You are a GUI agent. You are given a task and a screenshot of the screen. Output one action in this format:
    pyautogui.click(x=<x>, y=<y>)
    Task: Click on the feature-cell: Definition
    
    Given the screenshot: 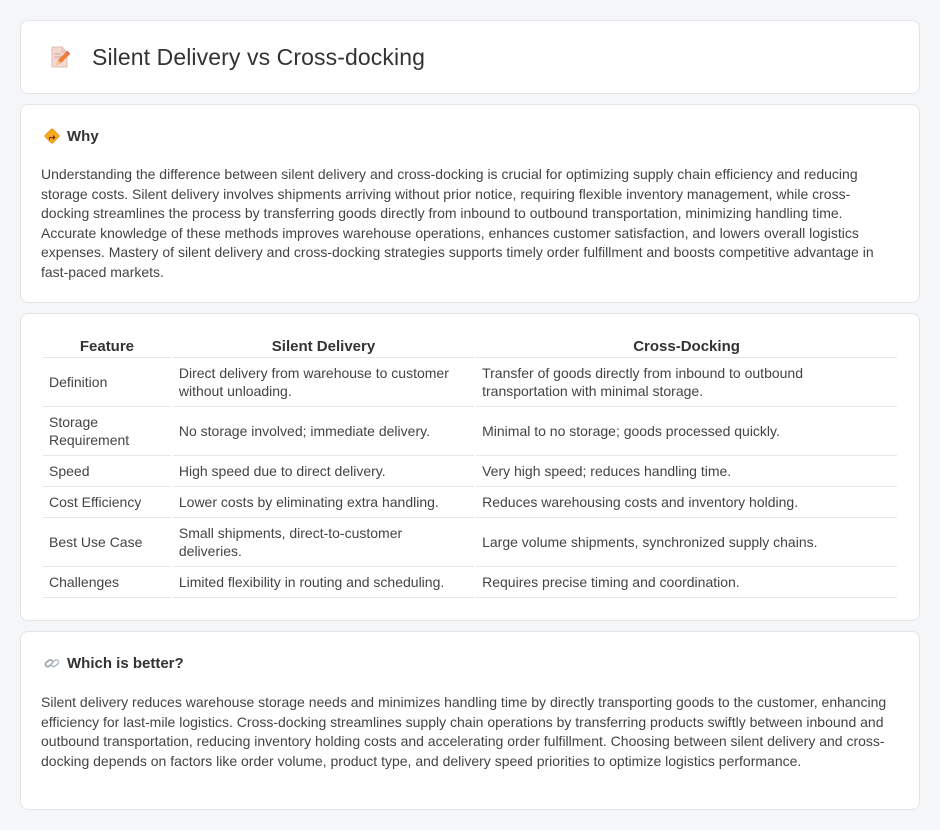 What is the action you would take?
    pyautogui.click(x=107, y=382)
    